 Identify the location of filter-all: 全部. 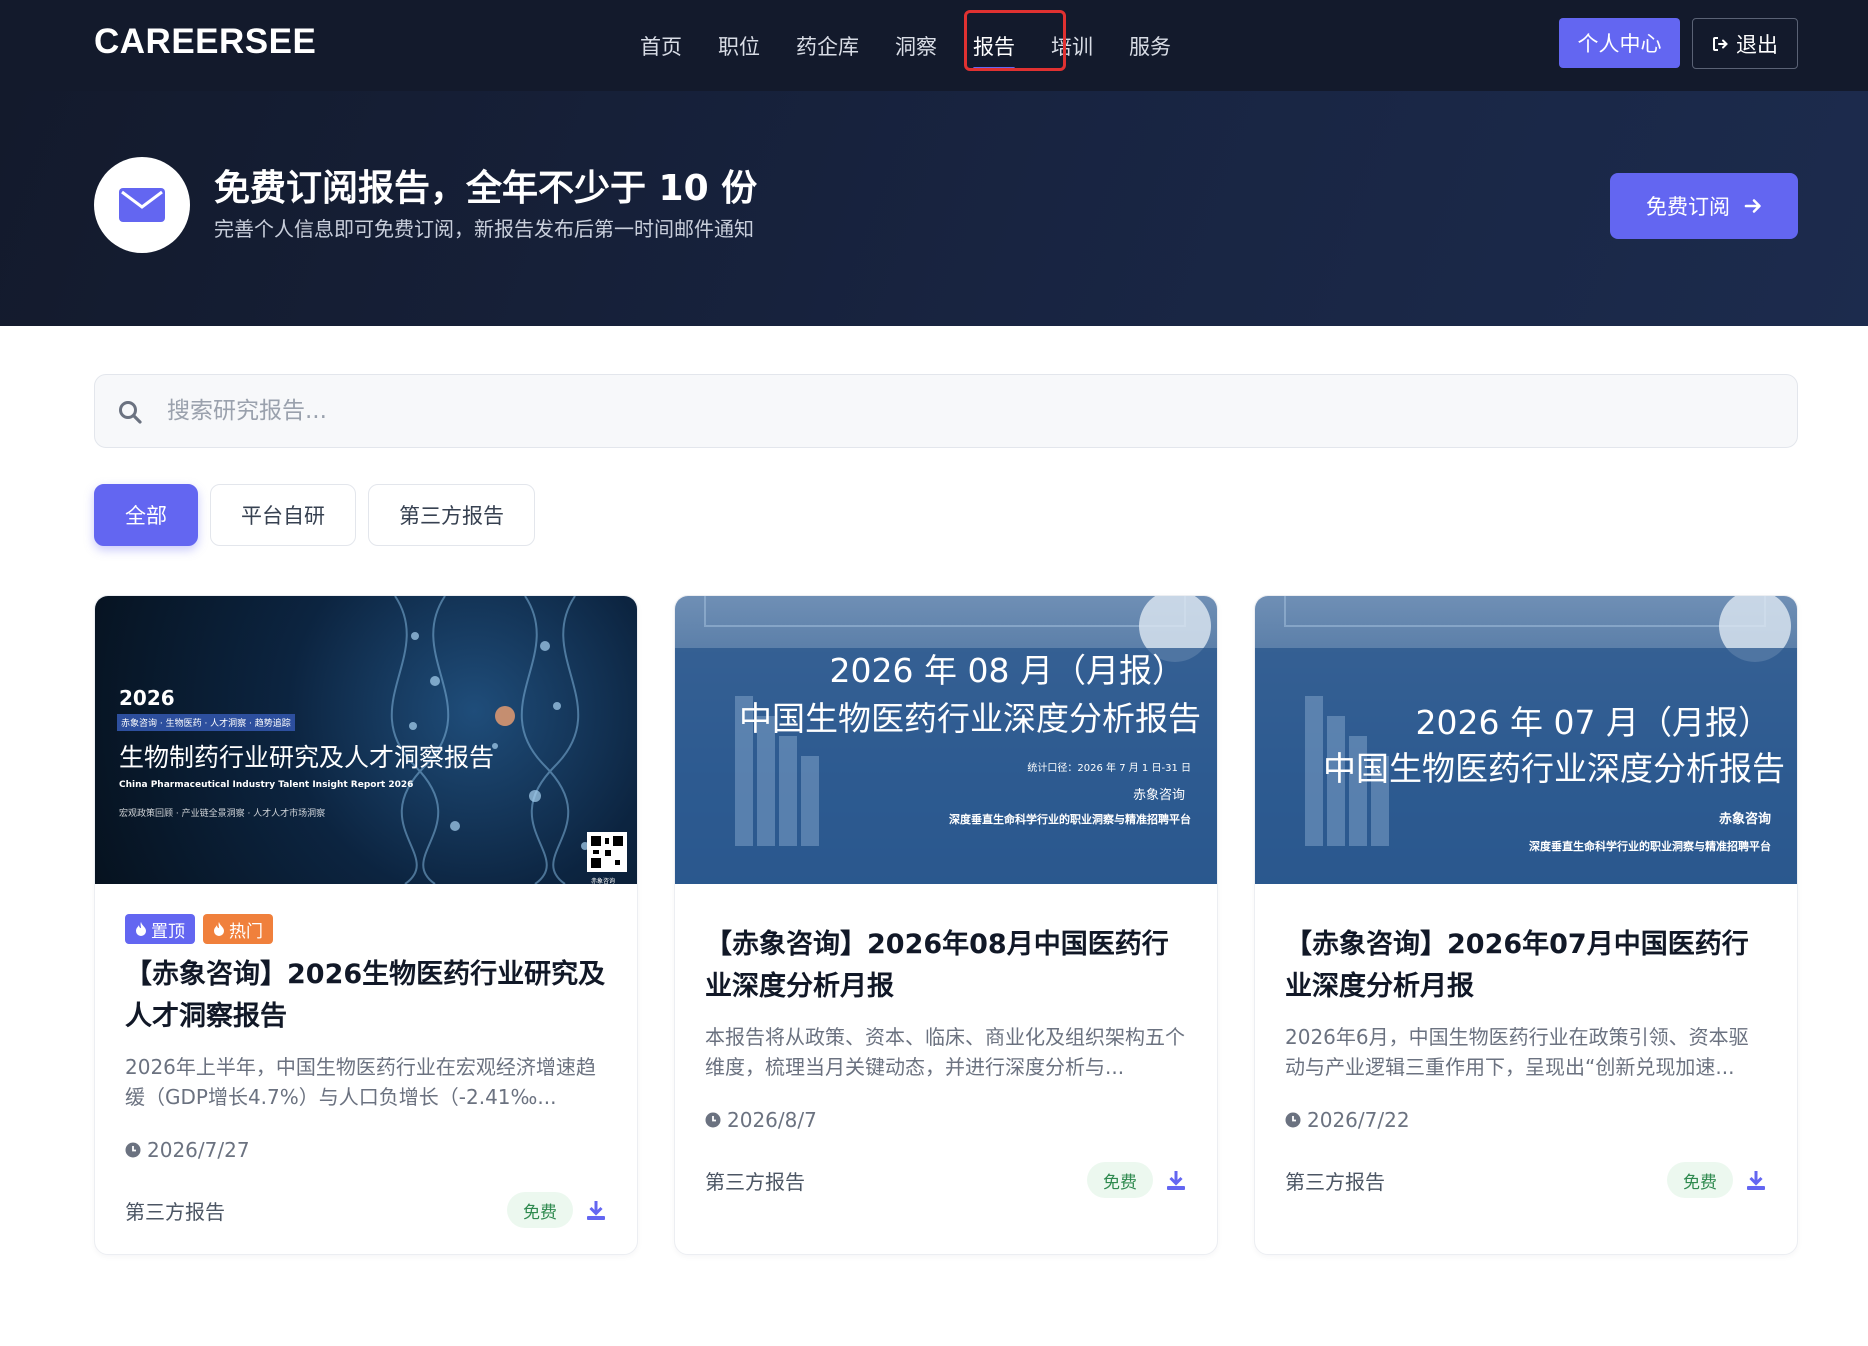
(146, 515).